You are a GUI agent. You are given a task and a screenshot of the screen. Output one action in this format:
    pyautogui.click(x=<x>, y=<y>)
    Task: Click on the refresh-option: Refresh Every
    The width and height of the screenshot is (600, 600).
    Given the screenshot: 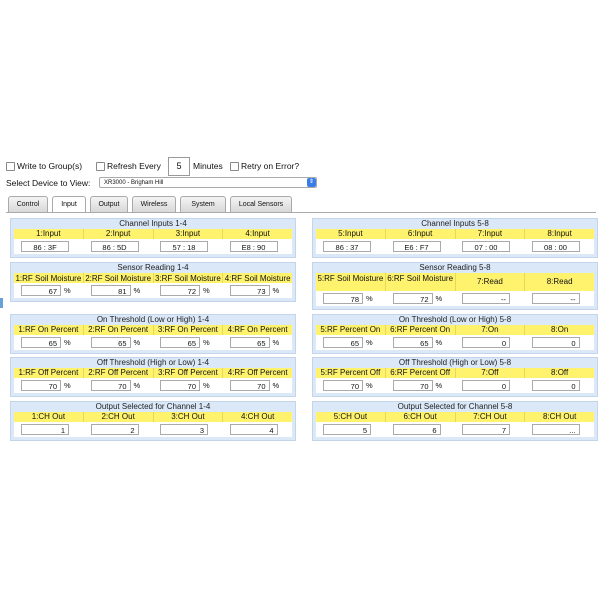 What is the action you would take?
    pyautogui.click(x=128, y=166)
    